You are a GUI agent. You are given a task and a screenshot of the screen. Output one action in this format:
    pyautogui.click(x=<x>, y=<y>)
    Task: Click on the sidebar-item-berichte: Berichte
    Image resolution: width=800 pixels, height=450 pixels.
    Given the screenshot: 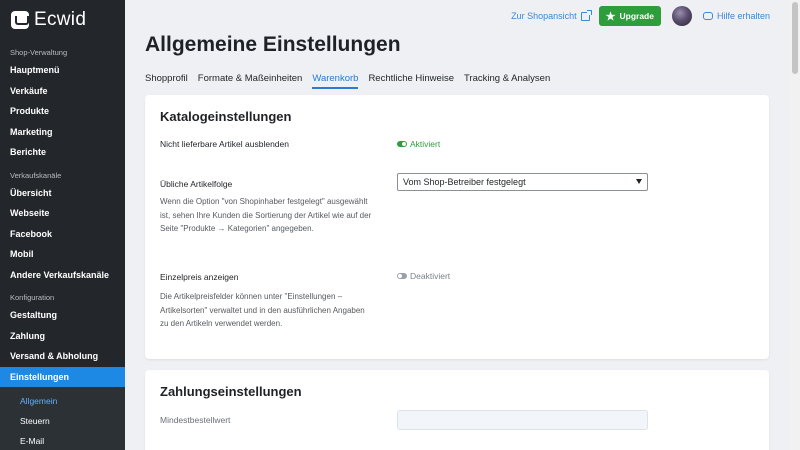 What is the action you would take?
    pyautogui.click(x=62, y=152)
    